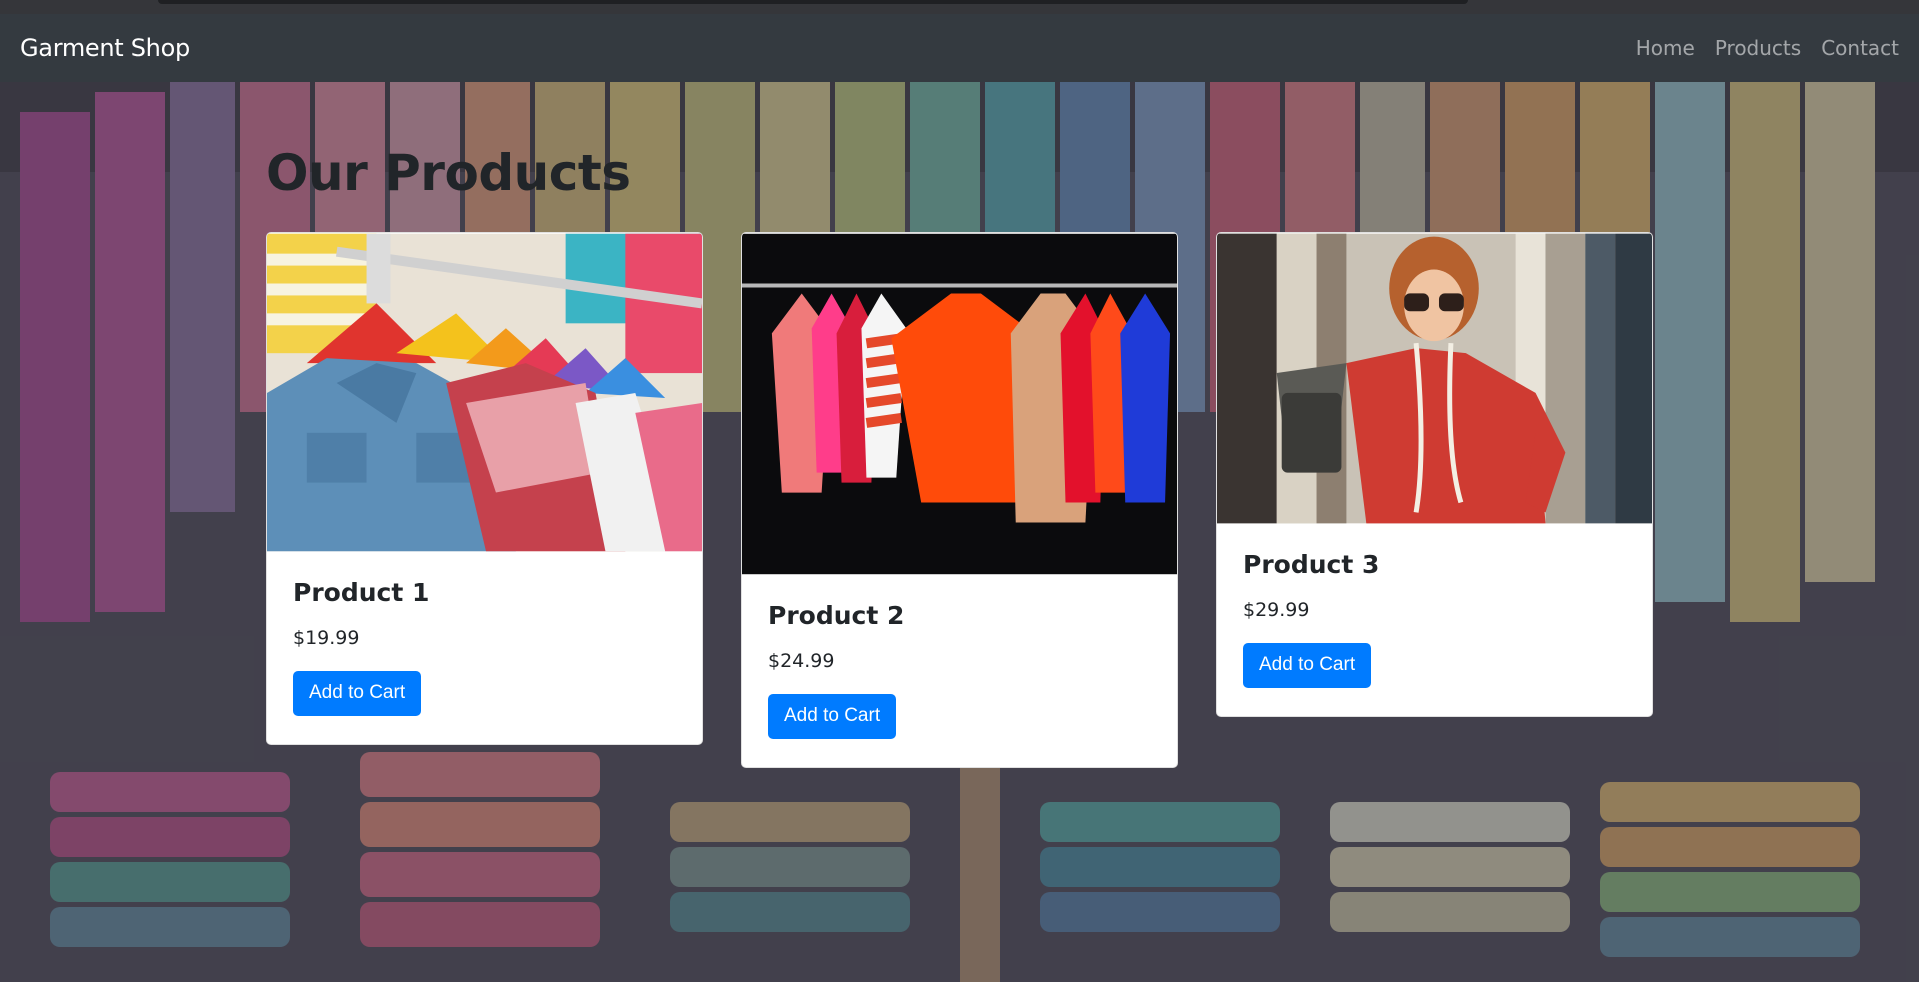 The height and width of the screenshot is (982, 1919). What do you see at coordinates (361, 592) in the screenshot?
I see `product-1-title: Product 1` at bounding box center [361, 592].